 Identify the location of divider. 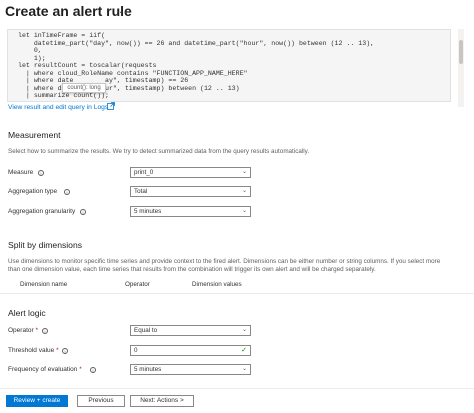
(237, 293).